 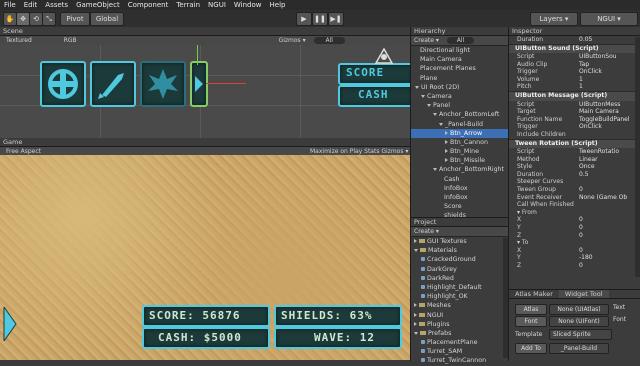 I want to click on atlas-button: Atlas, so click(x=531, y=309).